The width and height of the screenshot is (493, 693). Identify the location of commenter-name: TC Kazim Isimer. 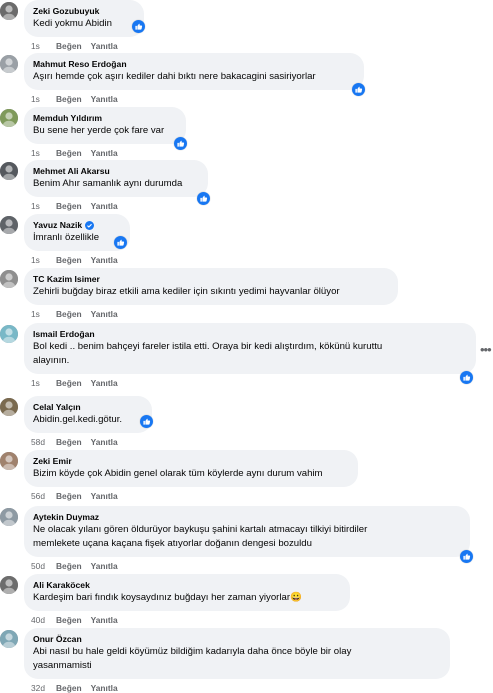
(66, 279).